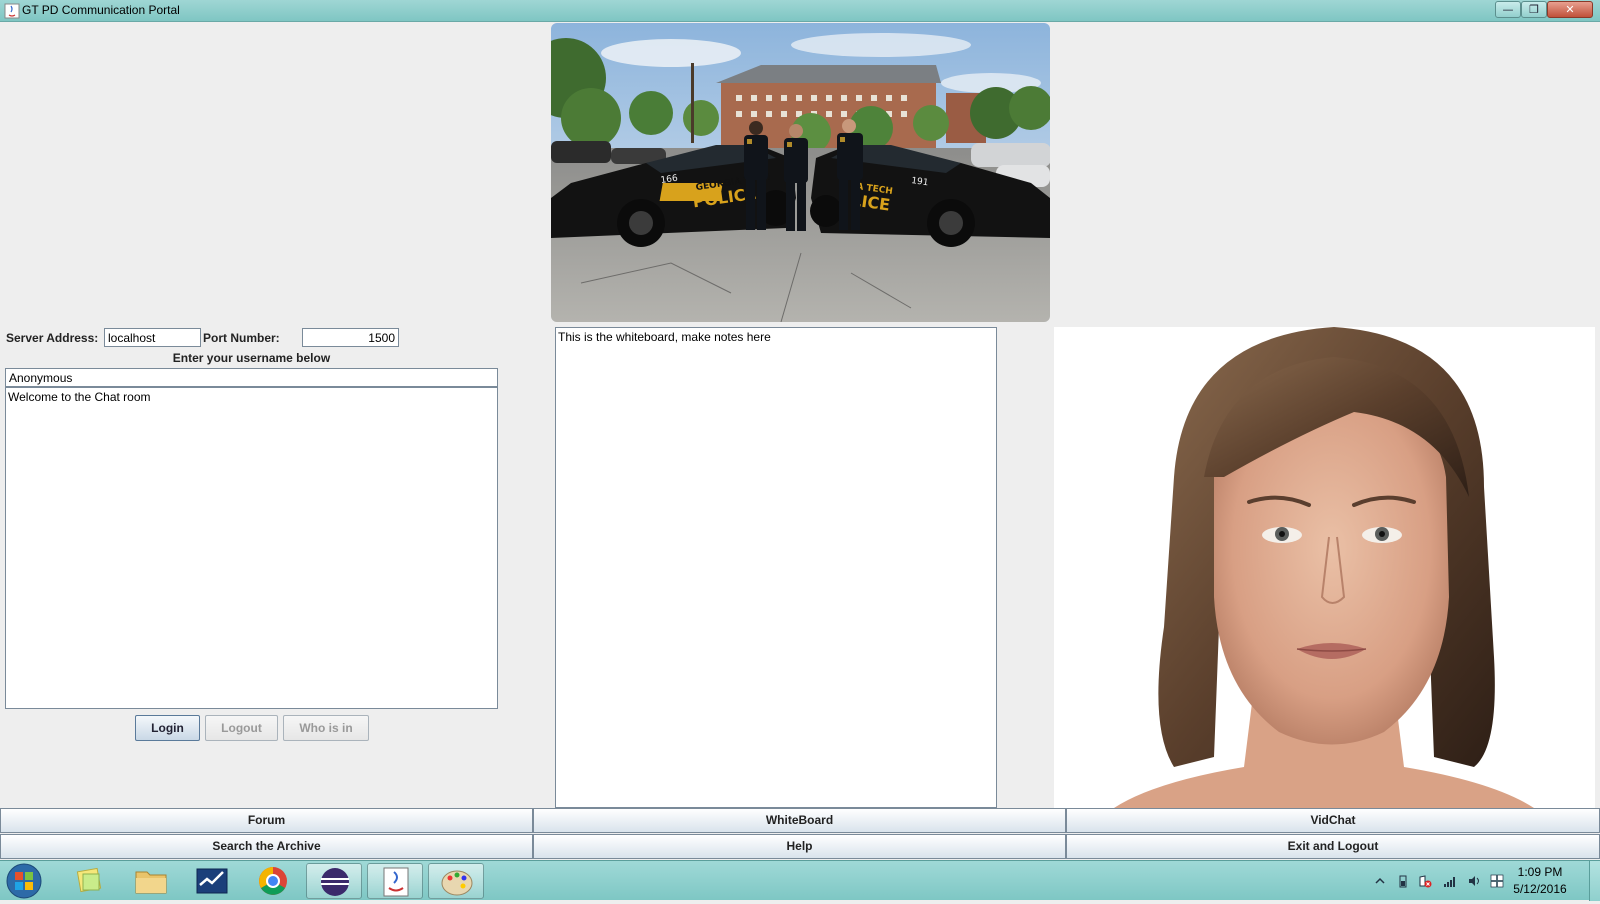 This screenshot has height=904, width=1600. What do you see at coordinates (79, 397) in the screenshot?
I see `chat-welcome-message: Welcome to the Chat room` at bounding box center [79, 397].